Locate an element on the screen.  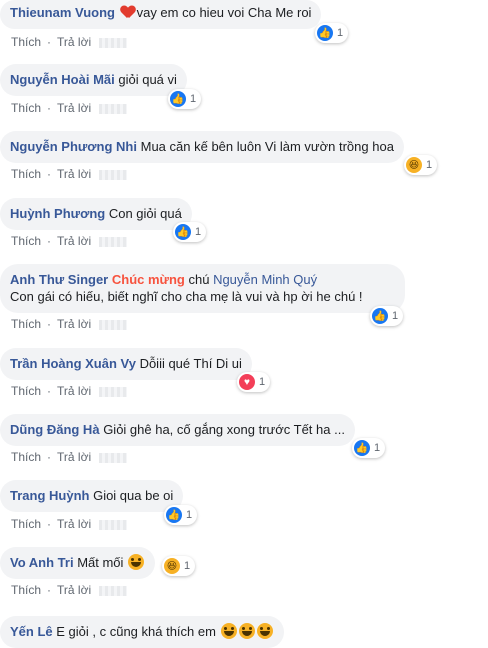
comment-bubble: Nguyễn Hoài Mãi giỏi quá vi is located at coordinates (93, 80).